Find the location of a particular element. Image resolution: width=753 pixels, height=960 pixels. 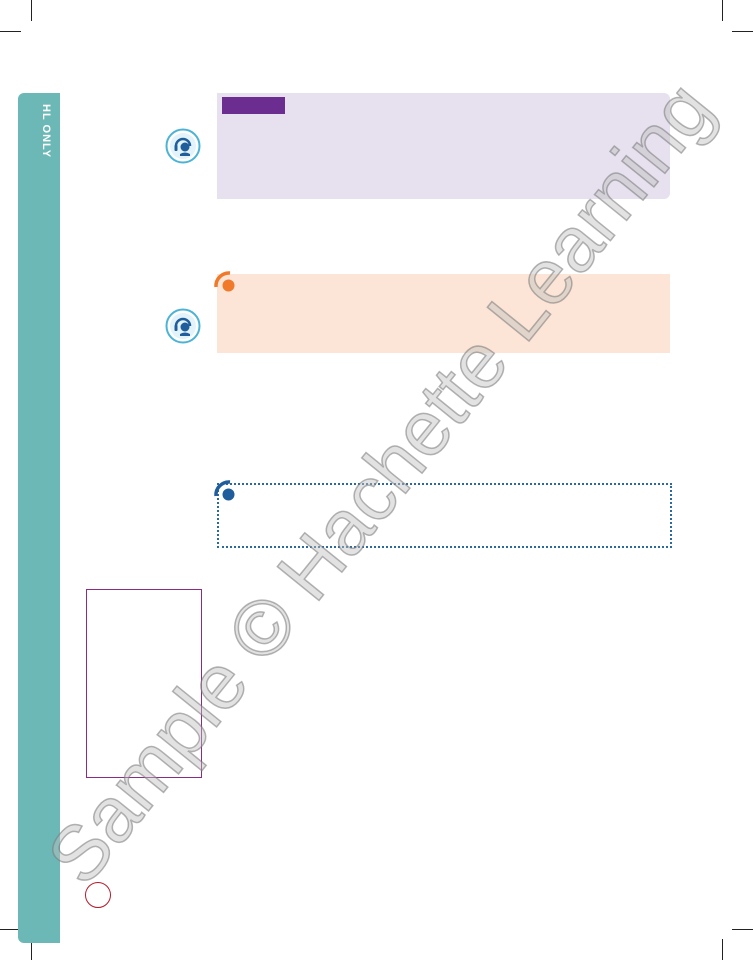

purple-box-tab is located at coordinates (253, 105).